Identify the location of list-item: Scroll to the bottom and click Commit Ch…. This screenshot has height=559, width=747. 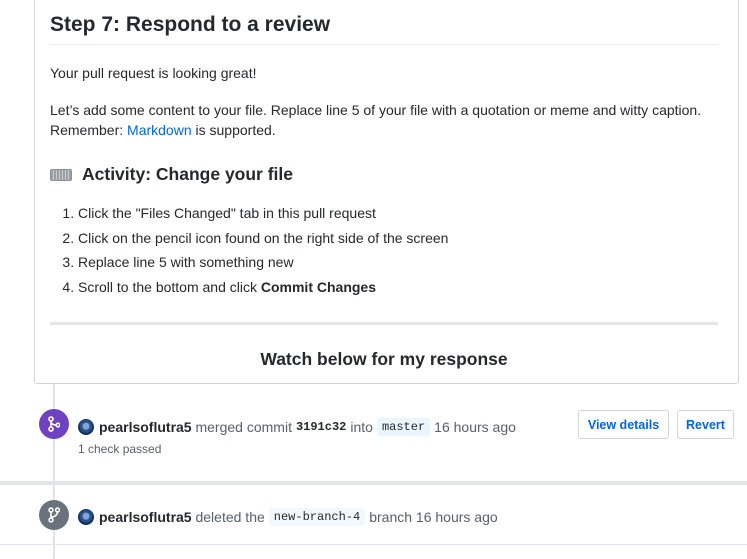
(263, 289).